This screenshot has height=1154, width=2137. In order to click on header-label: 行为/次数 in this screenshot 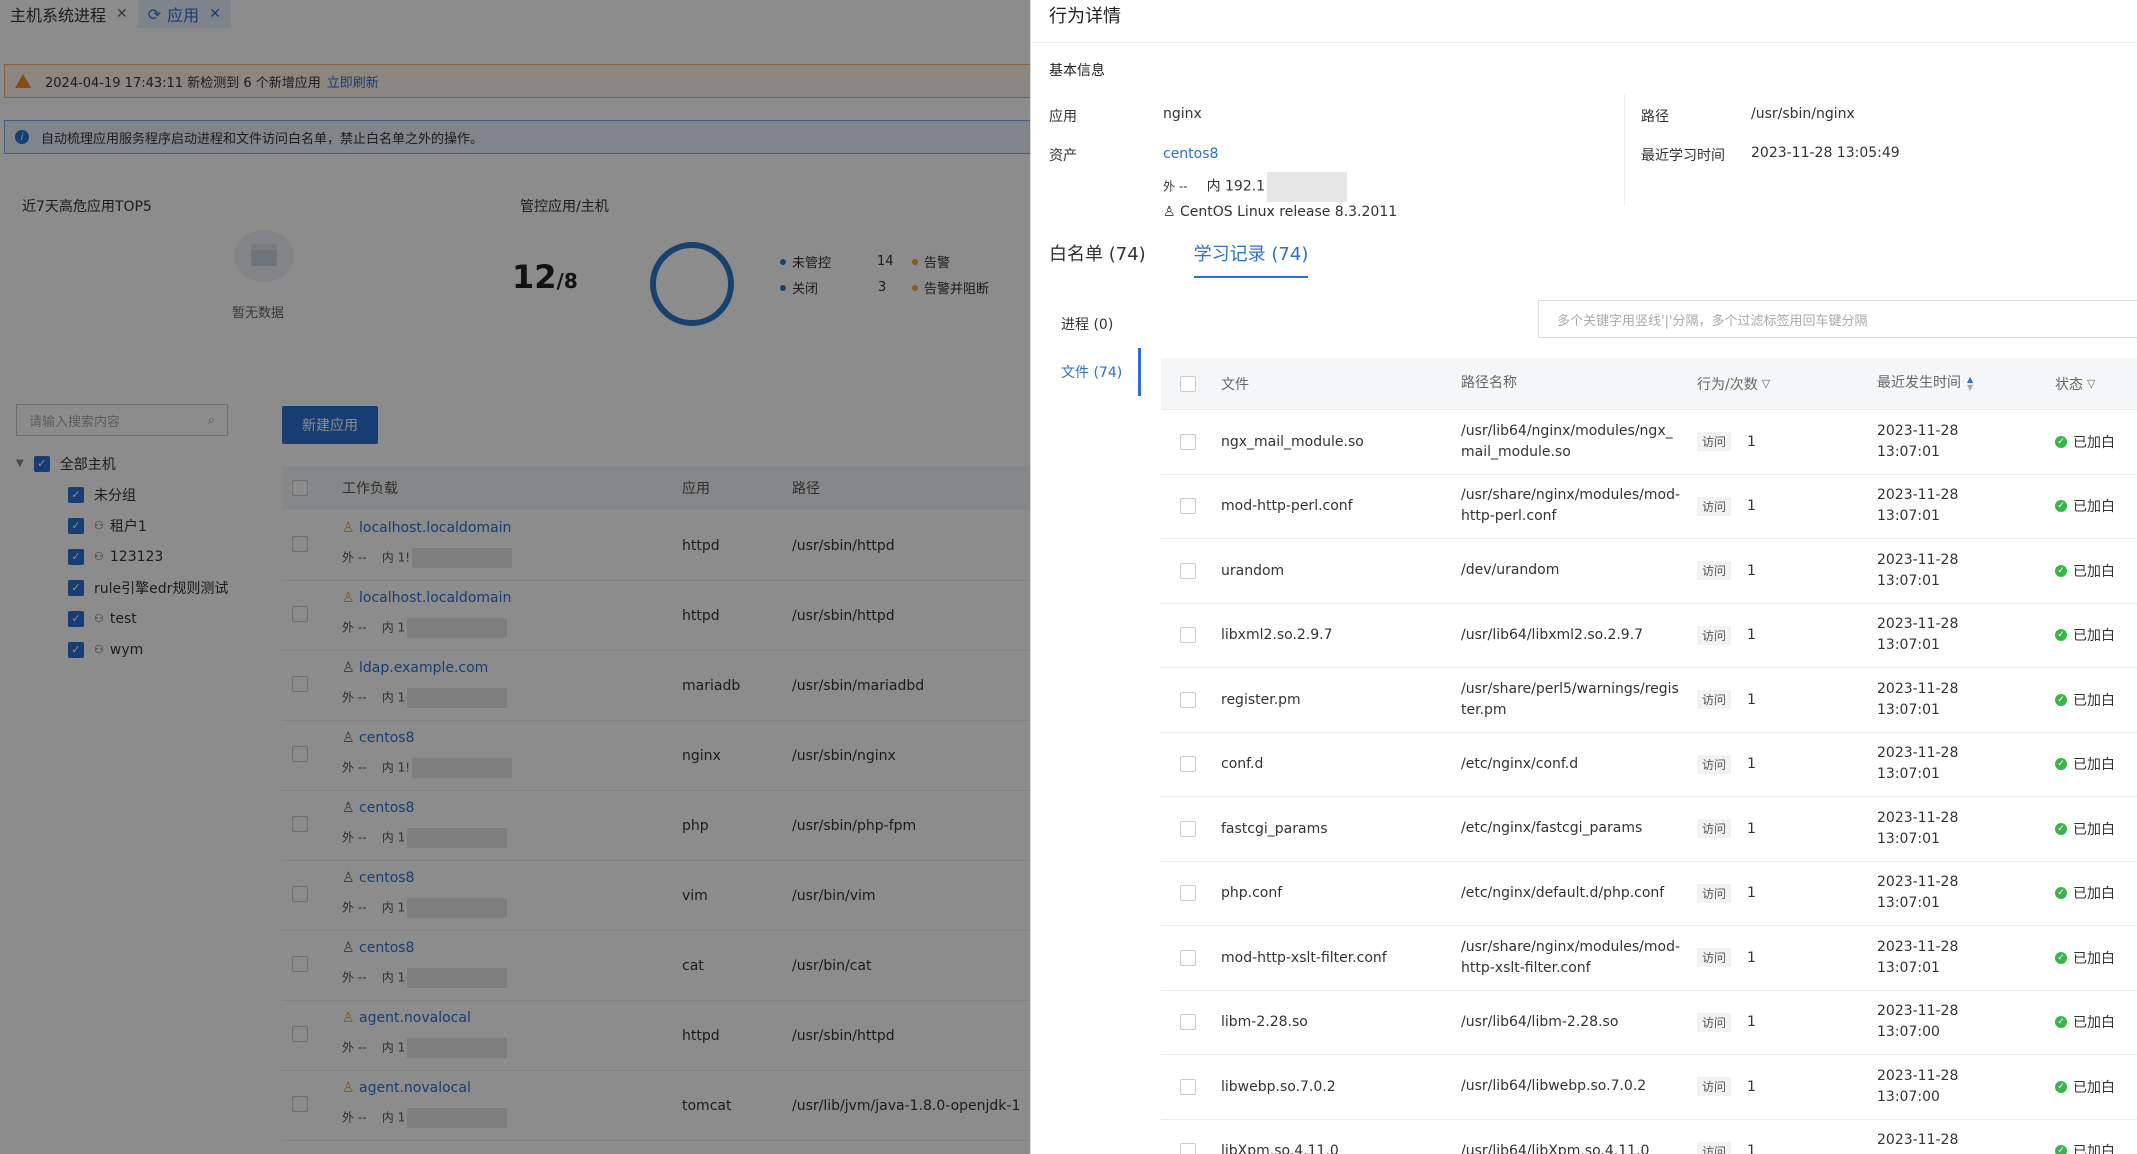, I will do `click(1727, 384)`.